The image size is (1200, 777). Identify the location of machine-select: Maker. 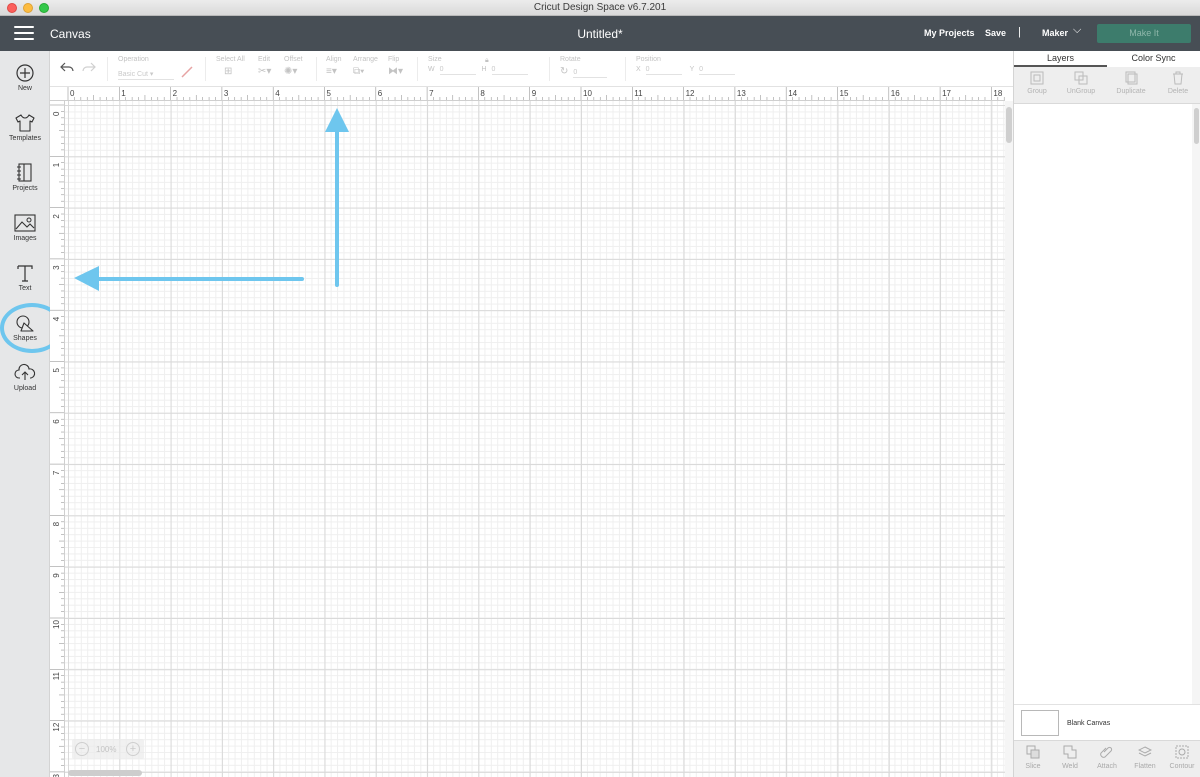
(1055, 33).